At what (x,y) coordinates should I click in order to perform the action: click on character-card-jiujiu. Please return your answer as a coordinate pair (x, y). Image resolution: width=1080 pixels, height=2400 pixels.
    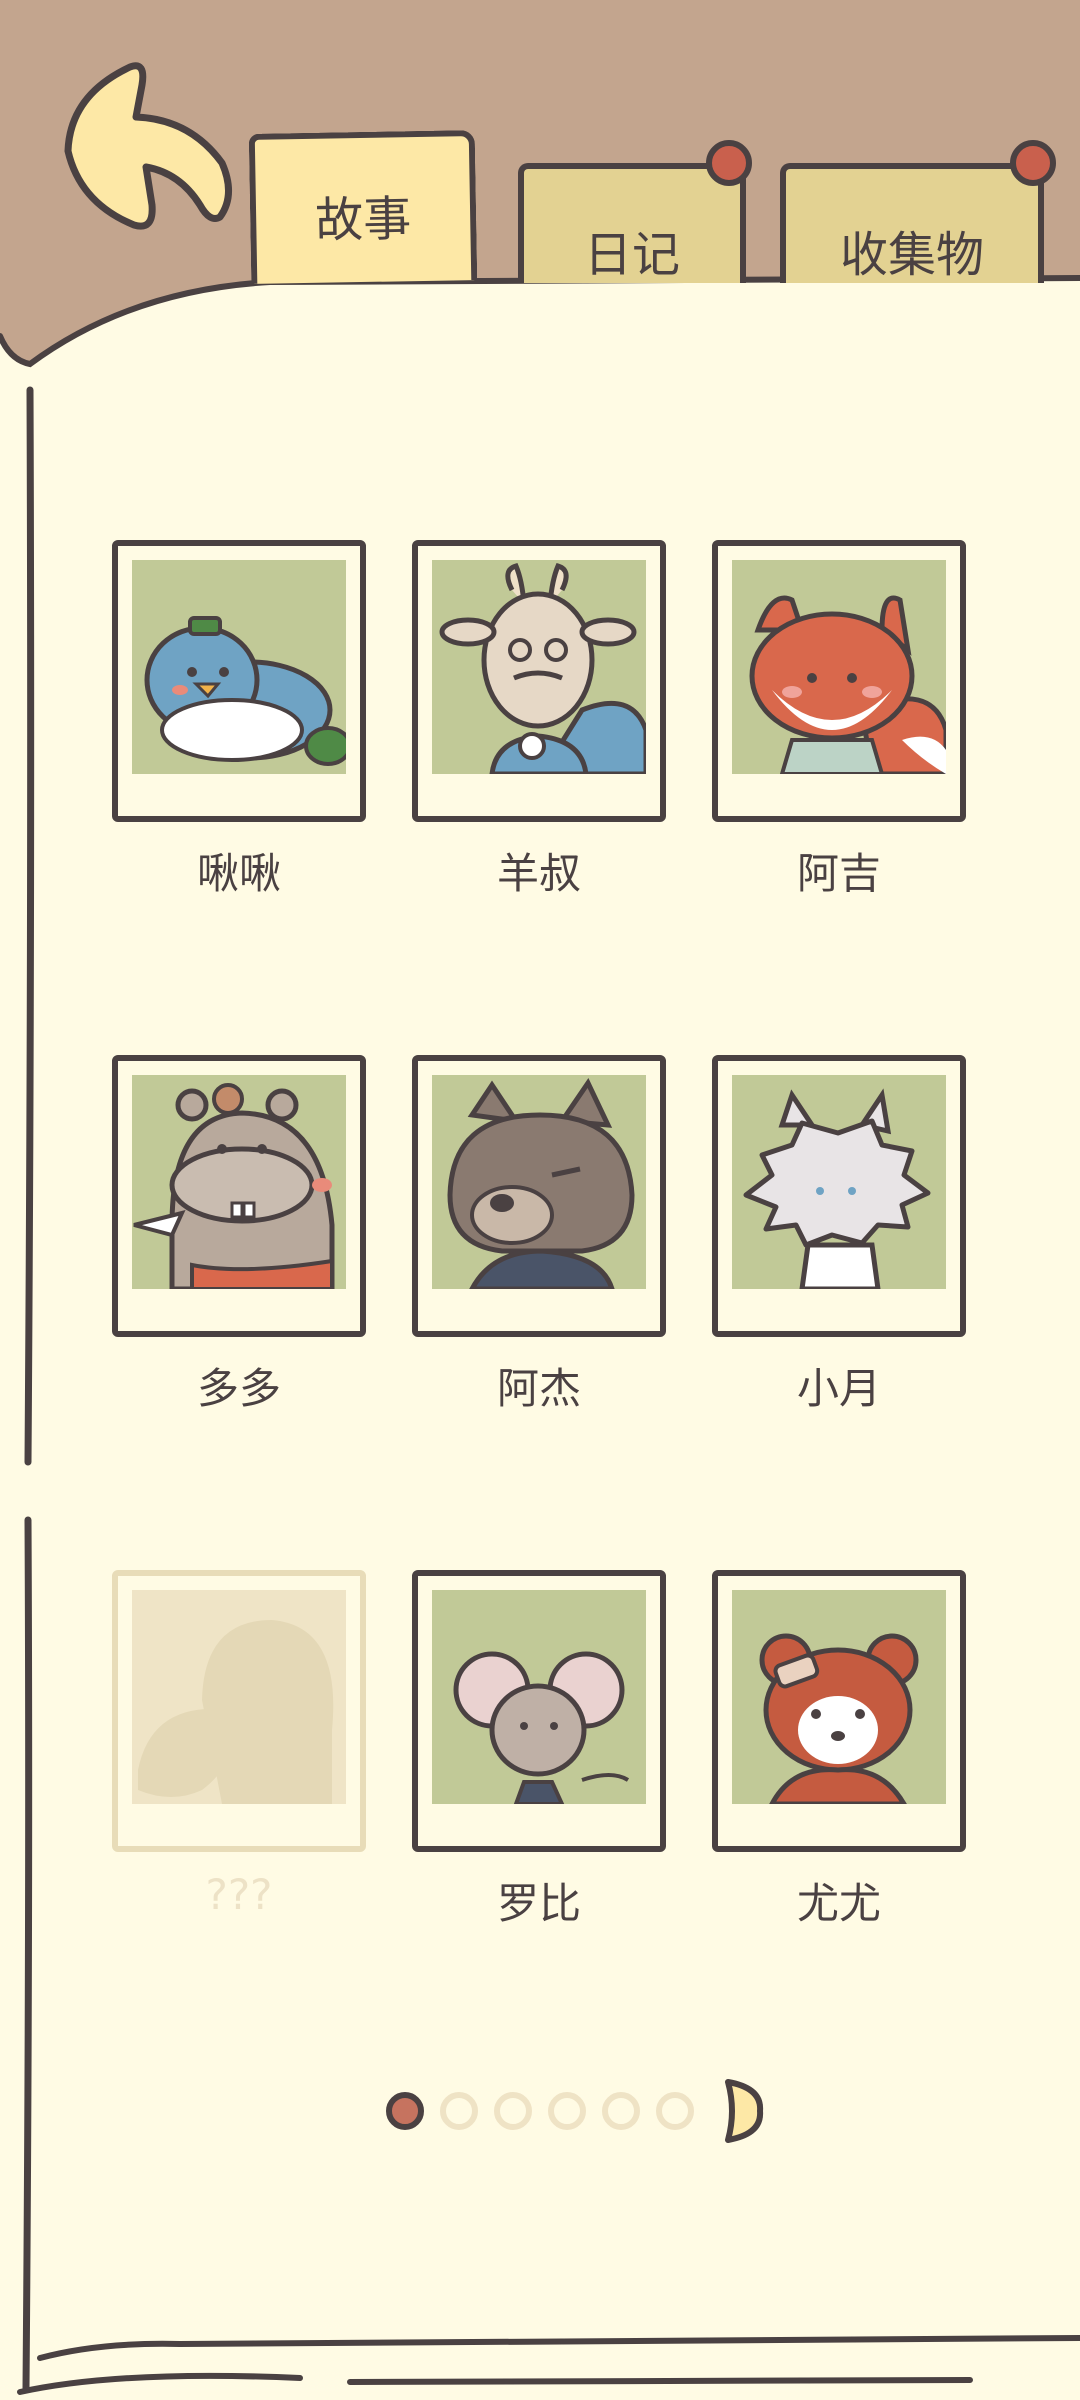
    Looking at the image, I should click on (239, 681).